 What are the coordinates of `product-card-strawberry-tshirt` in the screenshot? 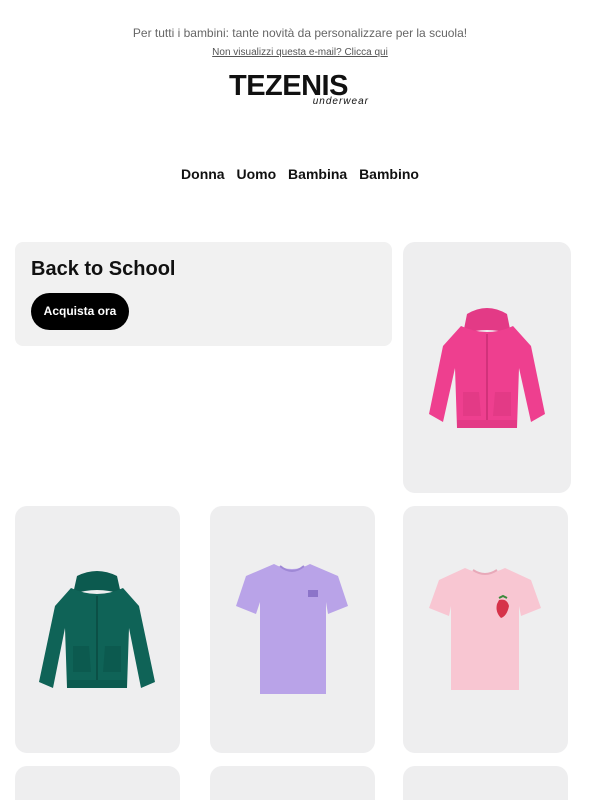 It's located at (485, 629).